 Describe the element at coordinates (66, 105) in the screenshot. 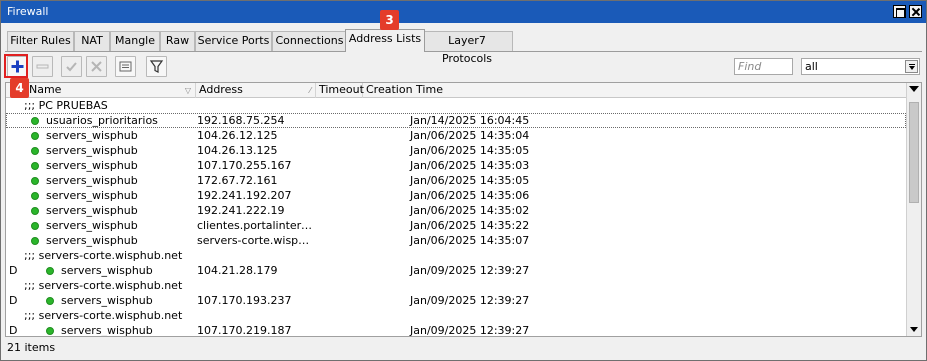

I see `comment-text: ;;; PC PRUEBAS` at that location.